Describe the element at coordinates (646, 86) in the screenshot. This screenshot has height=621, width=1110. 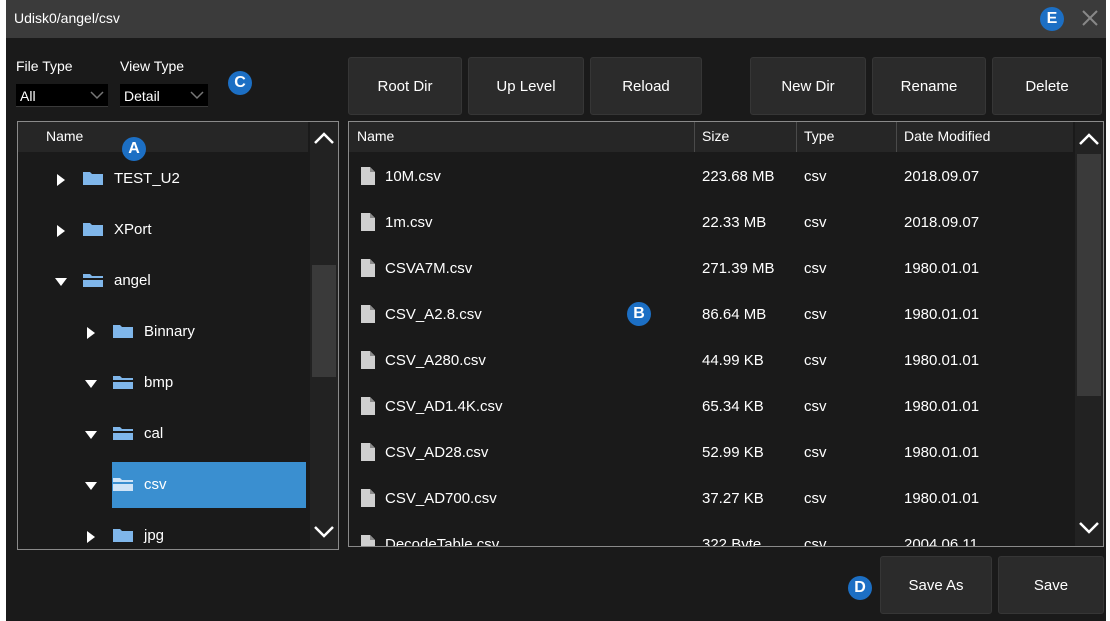
I see `reload-button: Reload` at that location.